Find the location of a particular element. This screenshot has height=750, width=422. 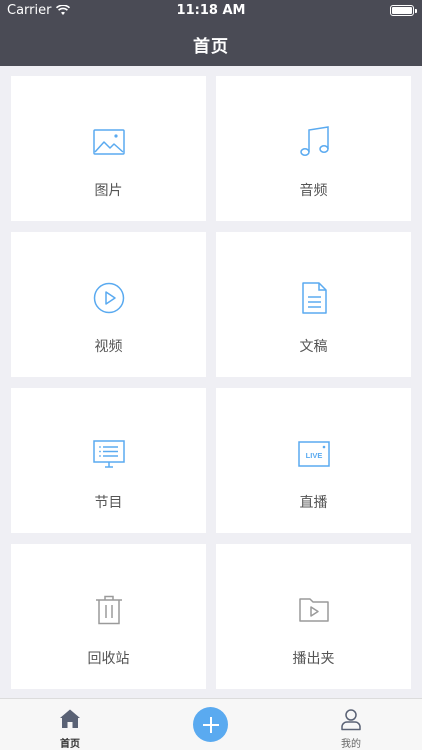

home-icon is located at coordinates (70, 718).